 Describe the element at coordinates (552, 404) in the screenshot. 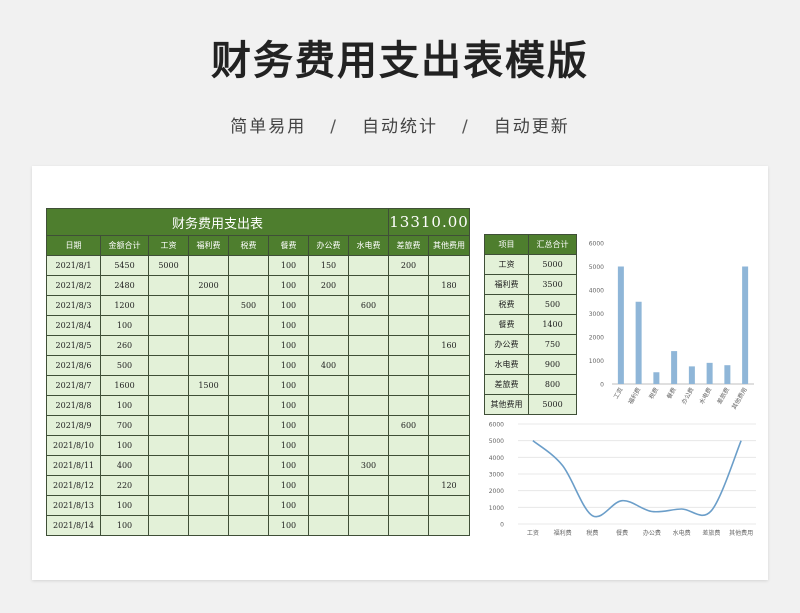

I see `summary-cell: 5000` at that location.